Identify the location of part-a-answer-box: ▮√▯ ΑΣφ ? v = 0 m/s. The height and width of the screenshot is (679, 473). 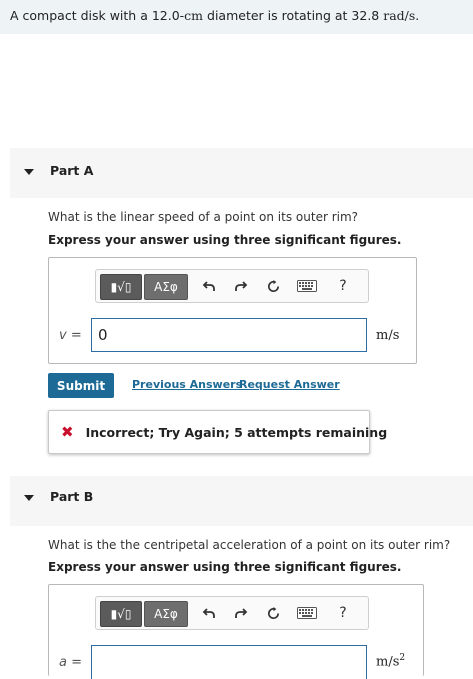
(232, 310).